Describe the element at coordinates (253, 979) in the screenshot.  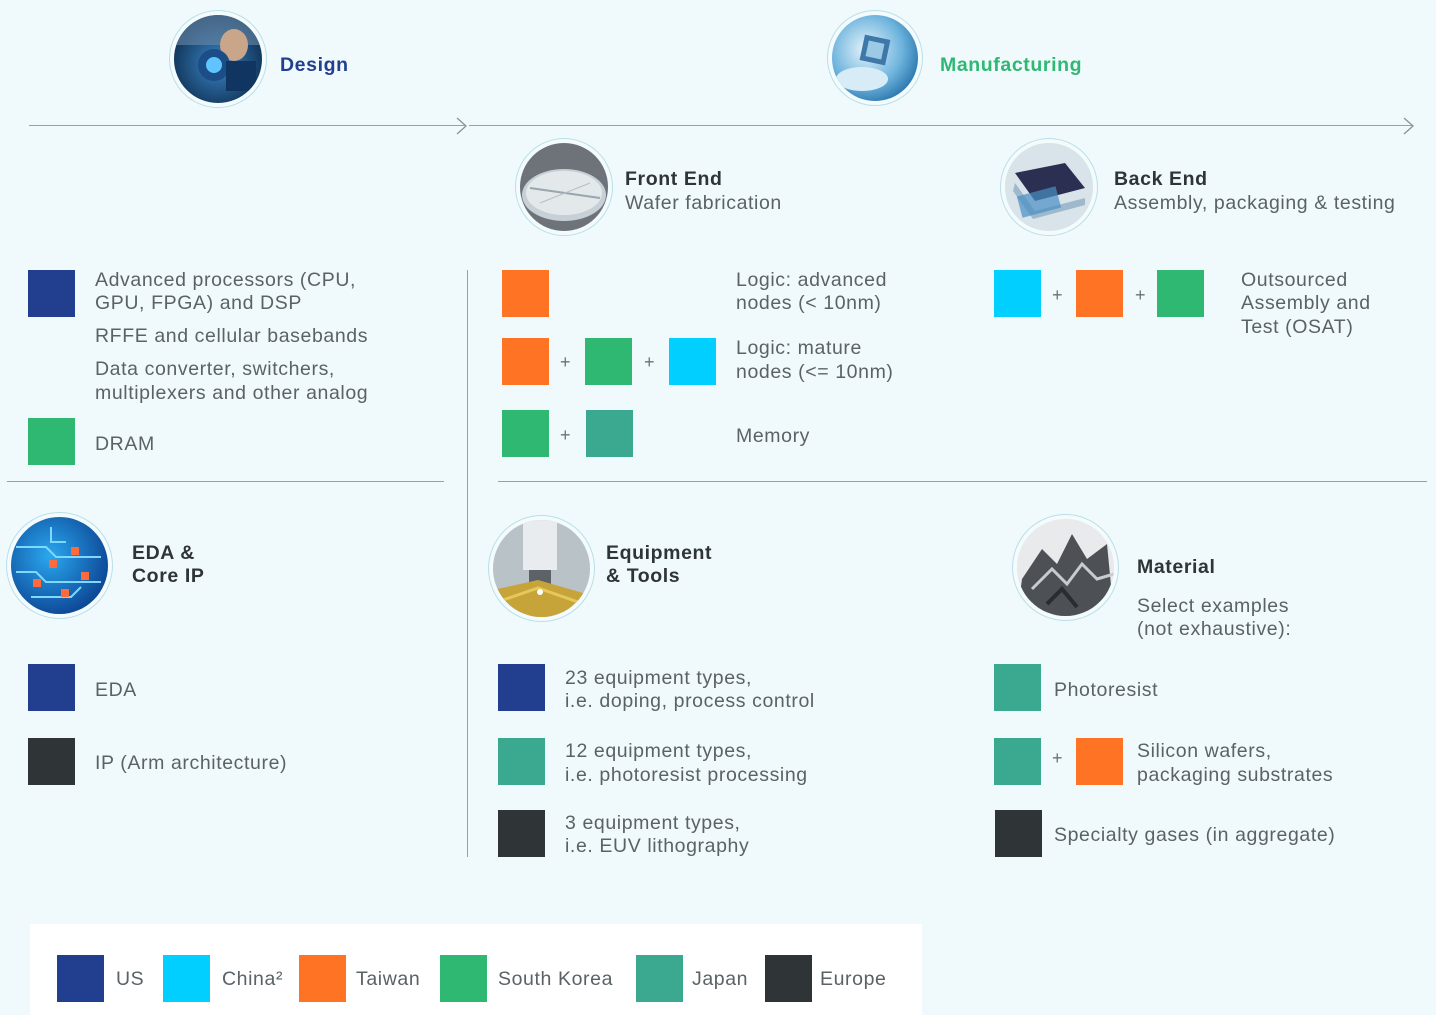
I see `legend-china-label: China²` at that location.